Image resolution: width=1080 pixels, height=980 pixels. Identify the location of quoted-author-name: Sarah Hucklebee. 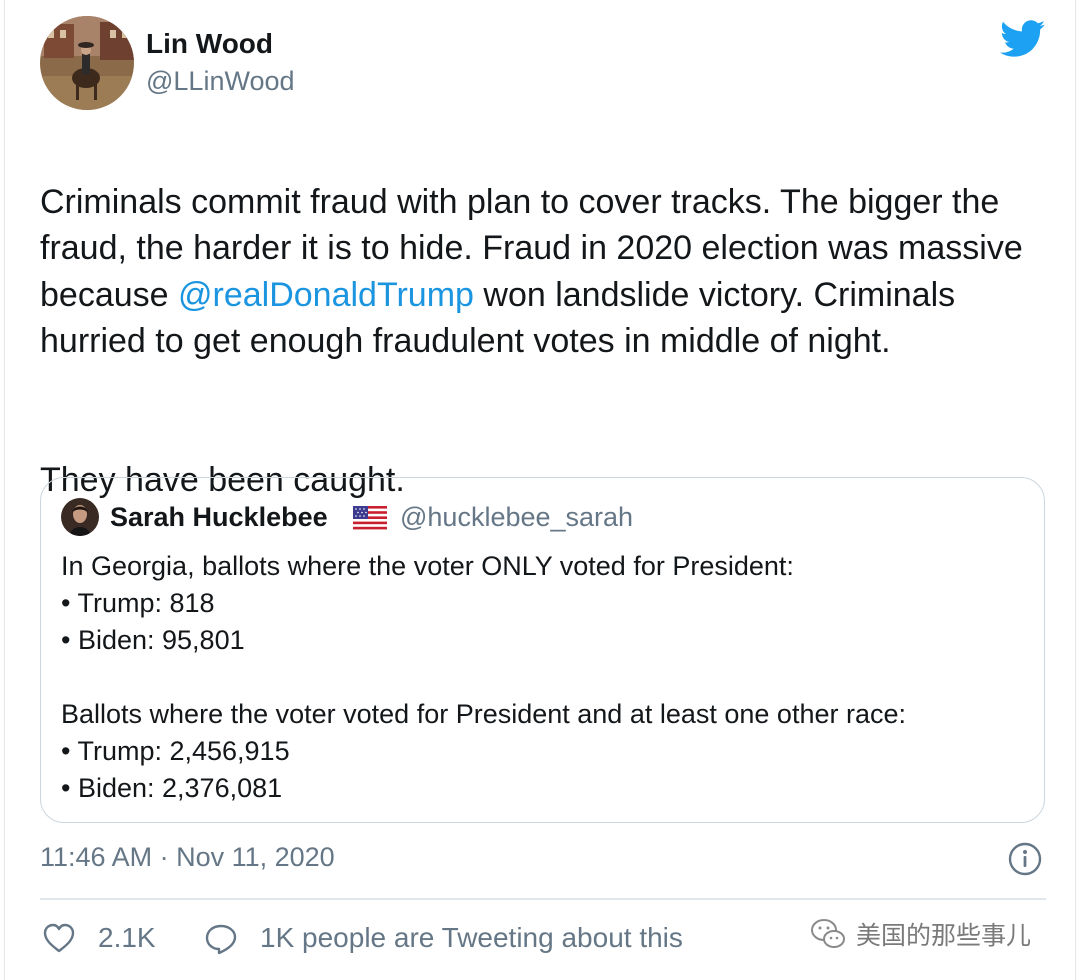
(219, 517).